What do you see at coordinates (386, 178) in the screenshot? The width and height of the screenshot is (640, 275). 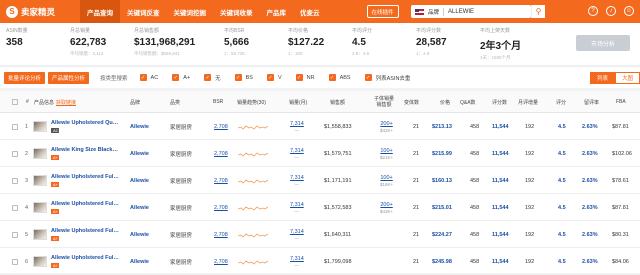 I see `child-sales-link: 100+` at bounding box center [386, 178].